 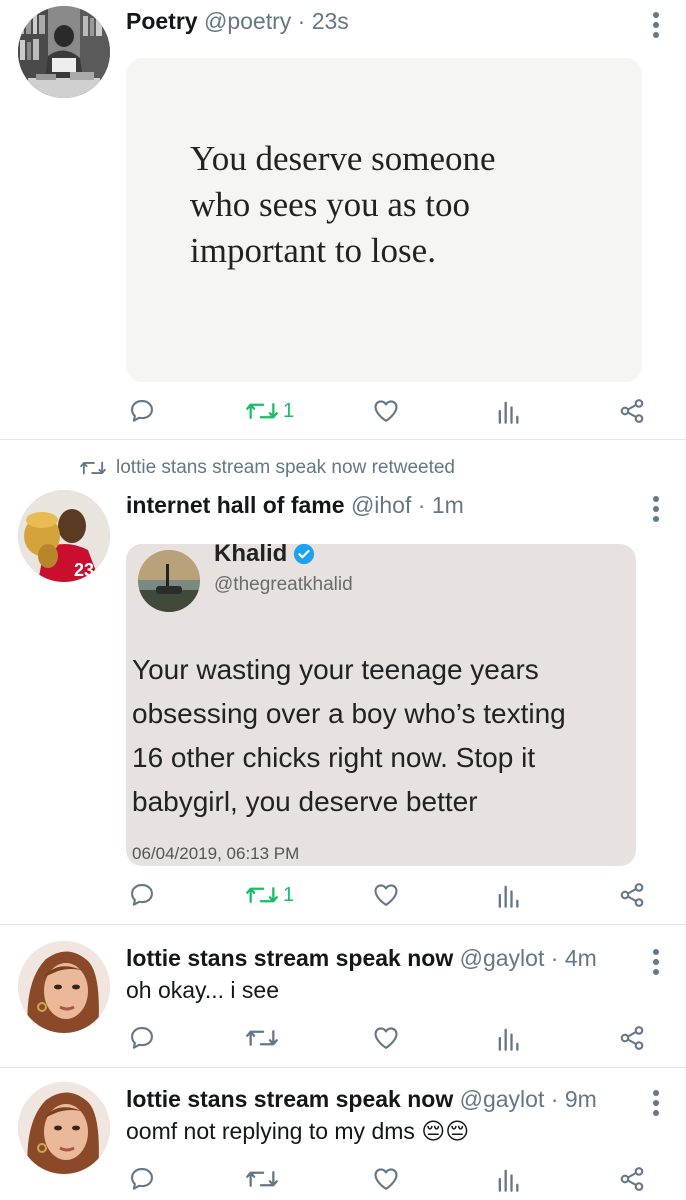 I want to click on quoted-date: 06/04/2019, 06:13 PM, so click(x=216, y=853).